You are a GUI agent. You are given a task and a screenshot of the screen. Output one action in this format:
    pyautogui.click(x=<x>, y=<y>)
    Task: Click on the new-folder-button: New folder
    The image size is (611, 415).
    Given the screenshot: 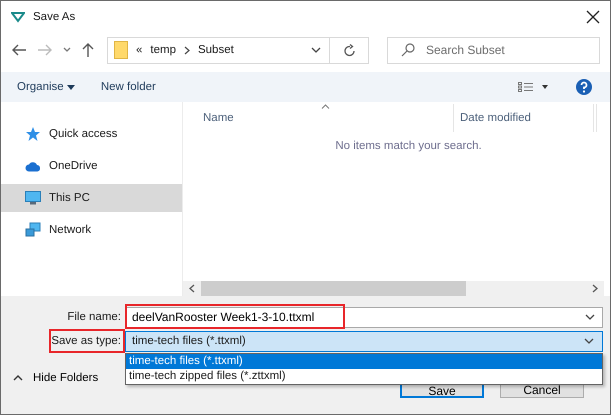 What is the action you would take?
    pyautogui.click(x=128, y=87)
    